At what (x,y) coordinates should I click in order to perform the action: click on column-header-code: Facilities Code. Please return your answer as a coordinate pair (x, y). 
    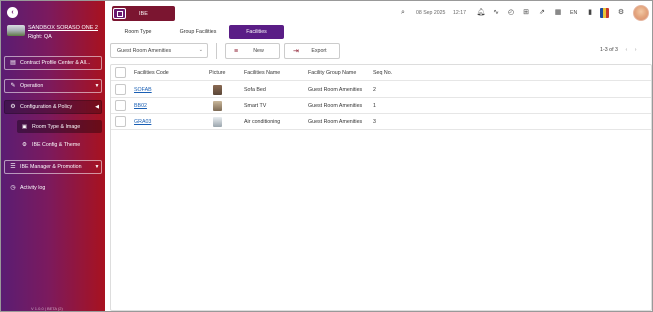
    Looking at the image, I should click on (151, 73).